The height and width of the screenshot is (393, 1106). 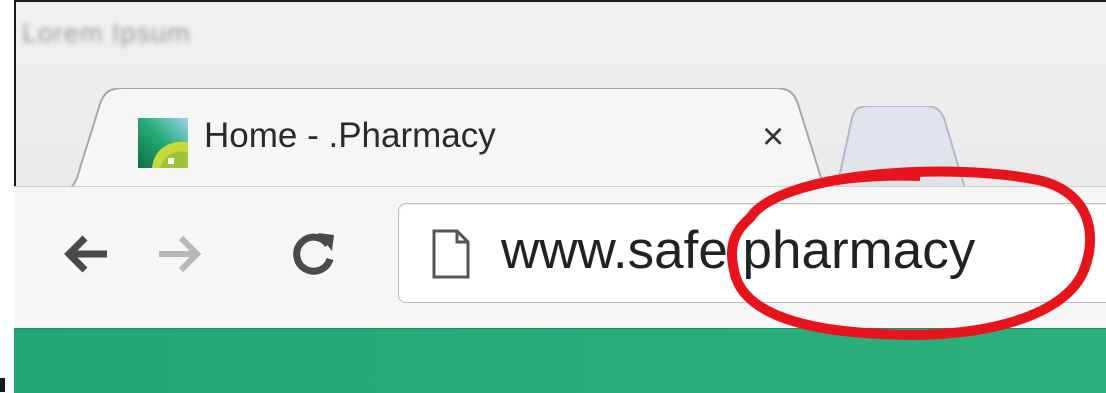 I want to click on arrow-left-icon, so click(x=85, y=254).